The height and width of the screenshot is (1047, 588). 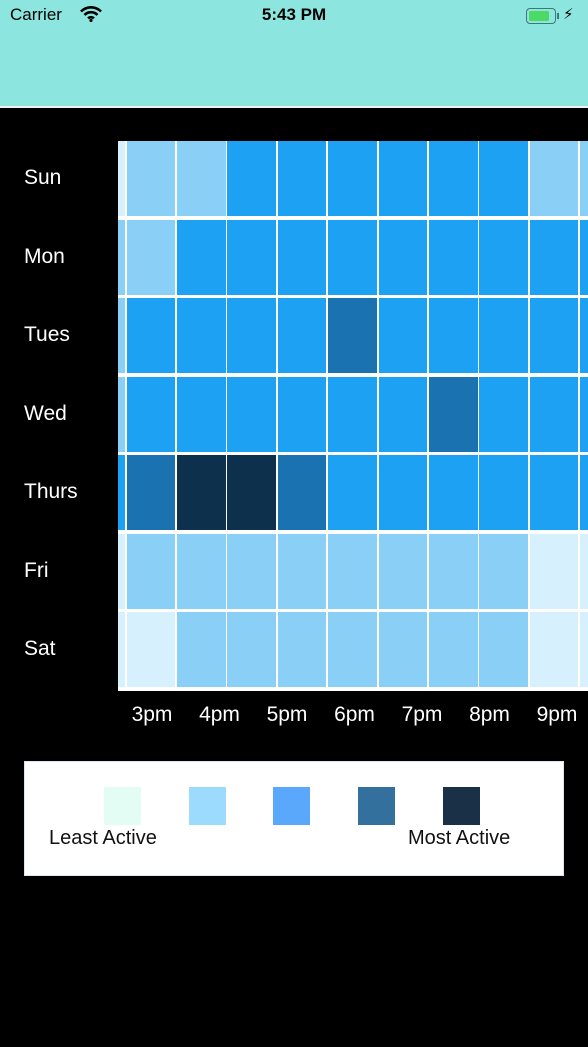 I want to click on x-tick-label: 7pm, so click(x=422, y=714).